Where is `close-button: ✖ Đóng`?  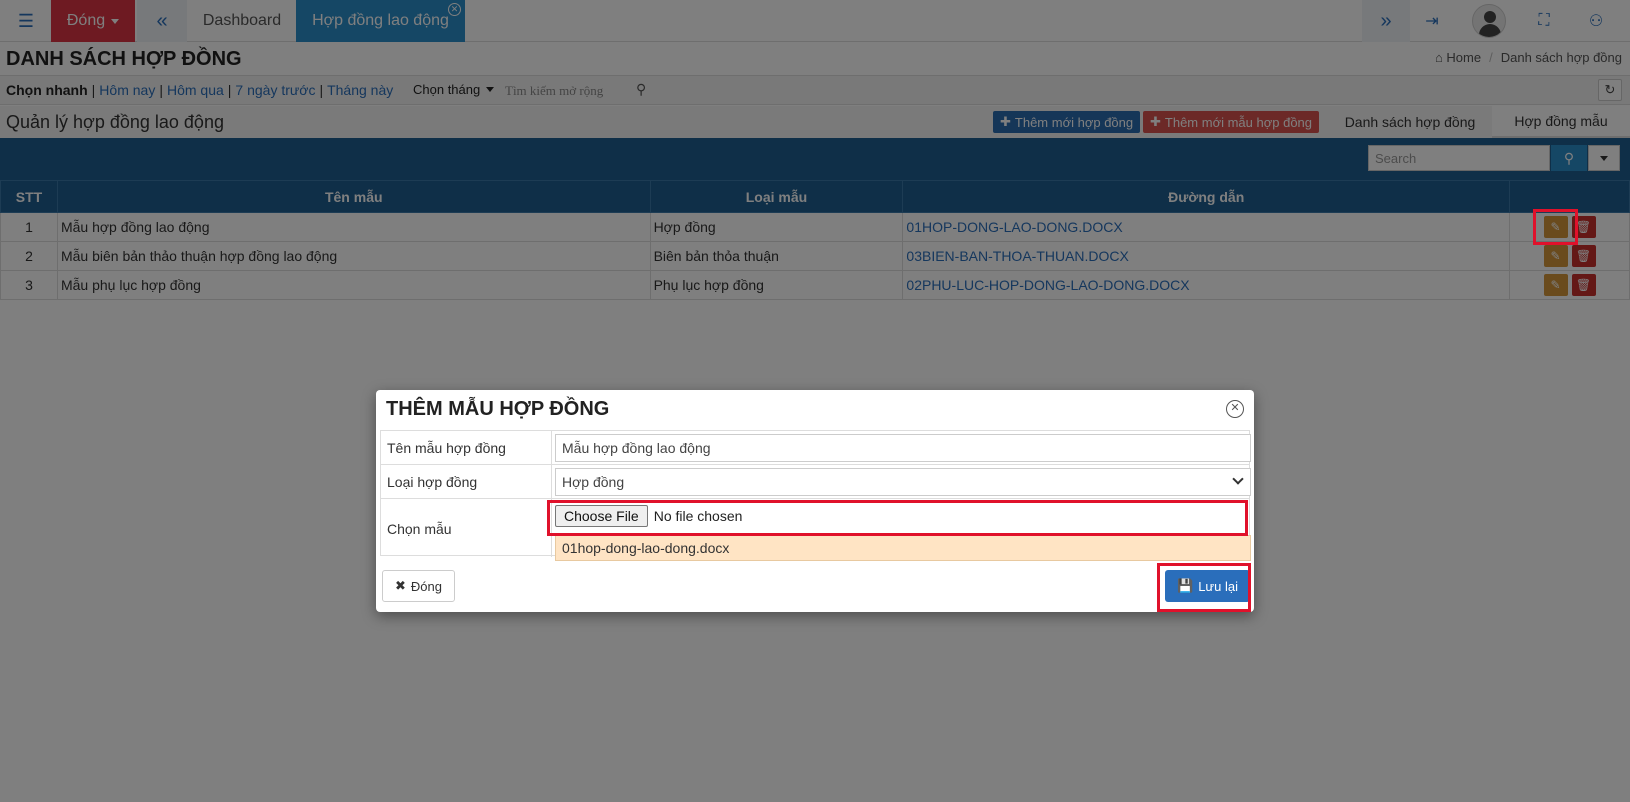
close-button: ✖ Đóng is located at coordinates (418, 586).